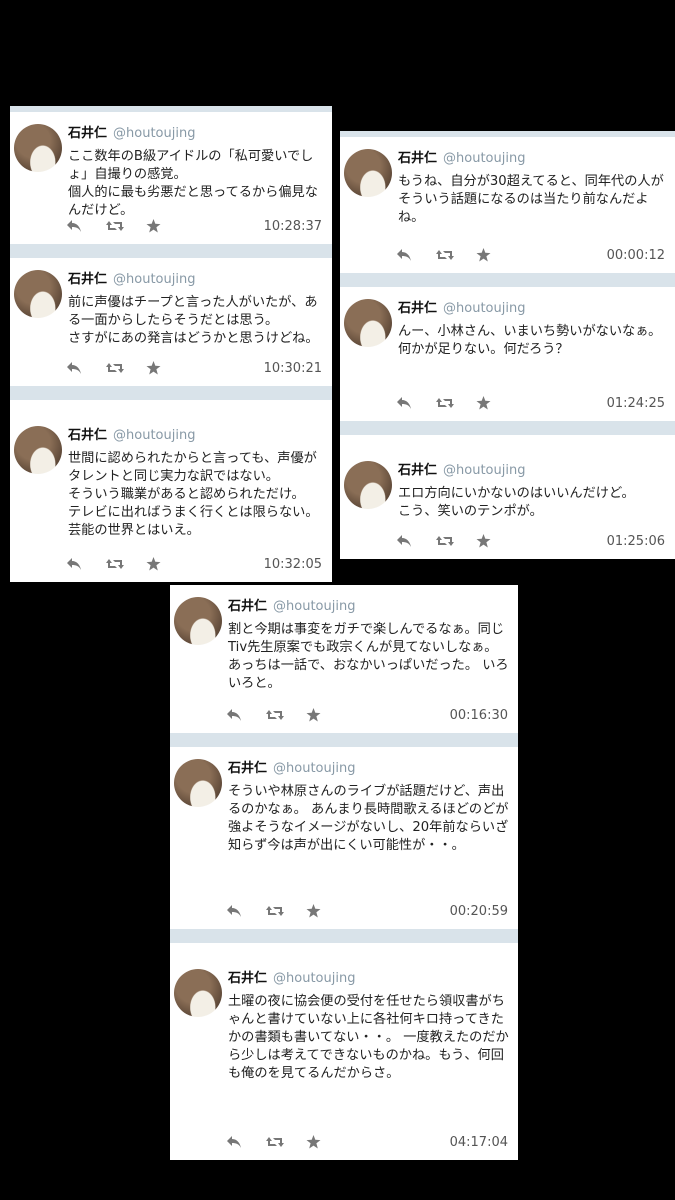 The width and height of the screenshot is (675, 1200). What do you see at coordinates (367, 715) in the screenshot?
I see `tweet-actions: 00:16:30` at bounding box center [367, 715].